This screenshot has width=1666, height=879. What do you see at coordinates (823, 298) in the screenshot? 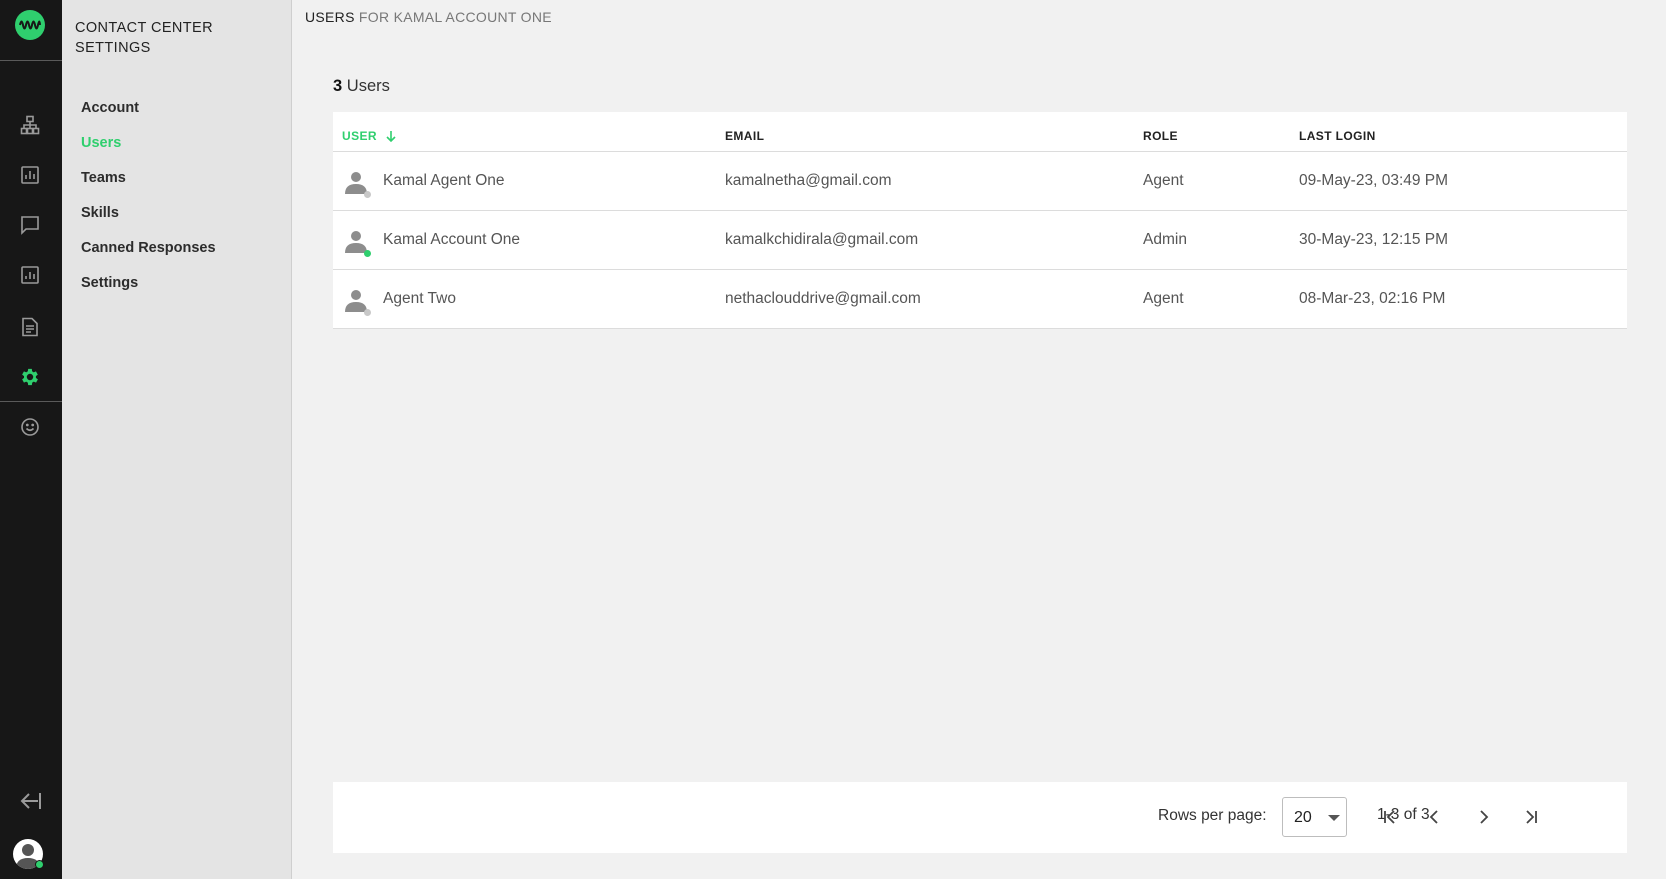
I see `user-email: nethaclouddrive@gmail.com` at bounding box center [823, 298].